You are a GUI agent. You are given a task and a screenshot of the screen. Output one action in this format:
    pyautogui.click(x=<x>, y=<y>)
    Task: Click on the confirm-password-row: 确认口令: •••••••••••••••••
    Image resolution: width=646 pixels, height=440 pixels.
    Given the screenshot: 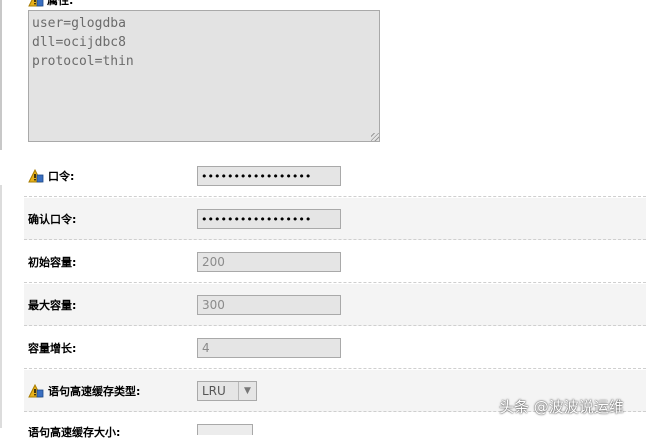 What is the action you would take?
    pyautogui.click(x=335, y=219)
    